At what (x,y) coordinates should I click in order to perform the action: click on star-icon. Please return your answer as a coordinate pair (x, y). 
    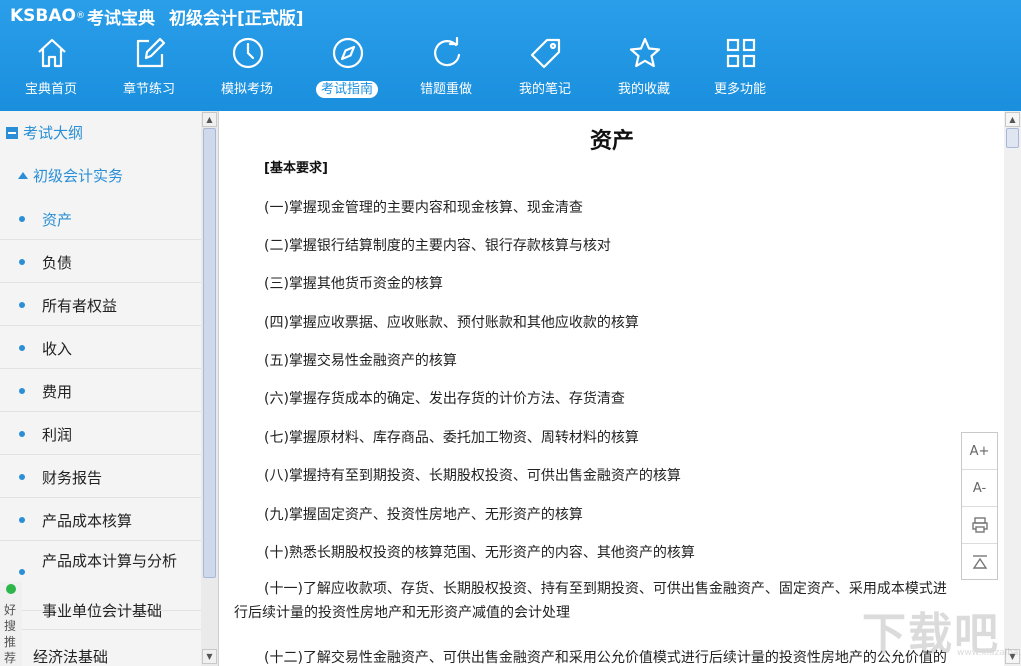
    Looking at the image, I should click on (645, 52).